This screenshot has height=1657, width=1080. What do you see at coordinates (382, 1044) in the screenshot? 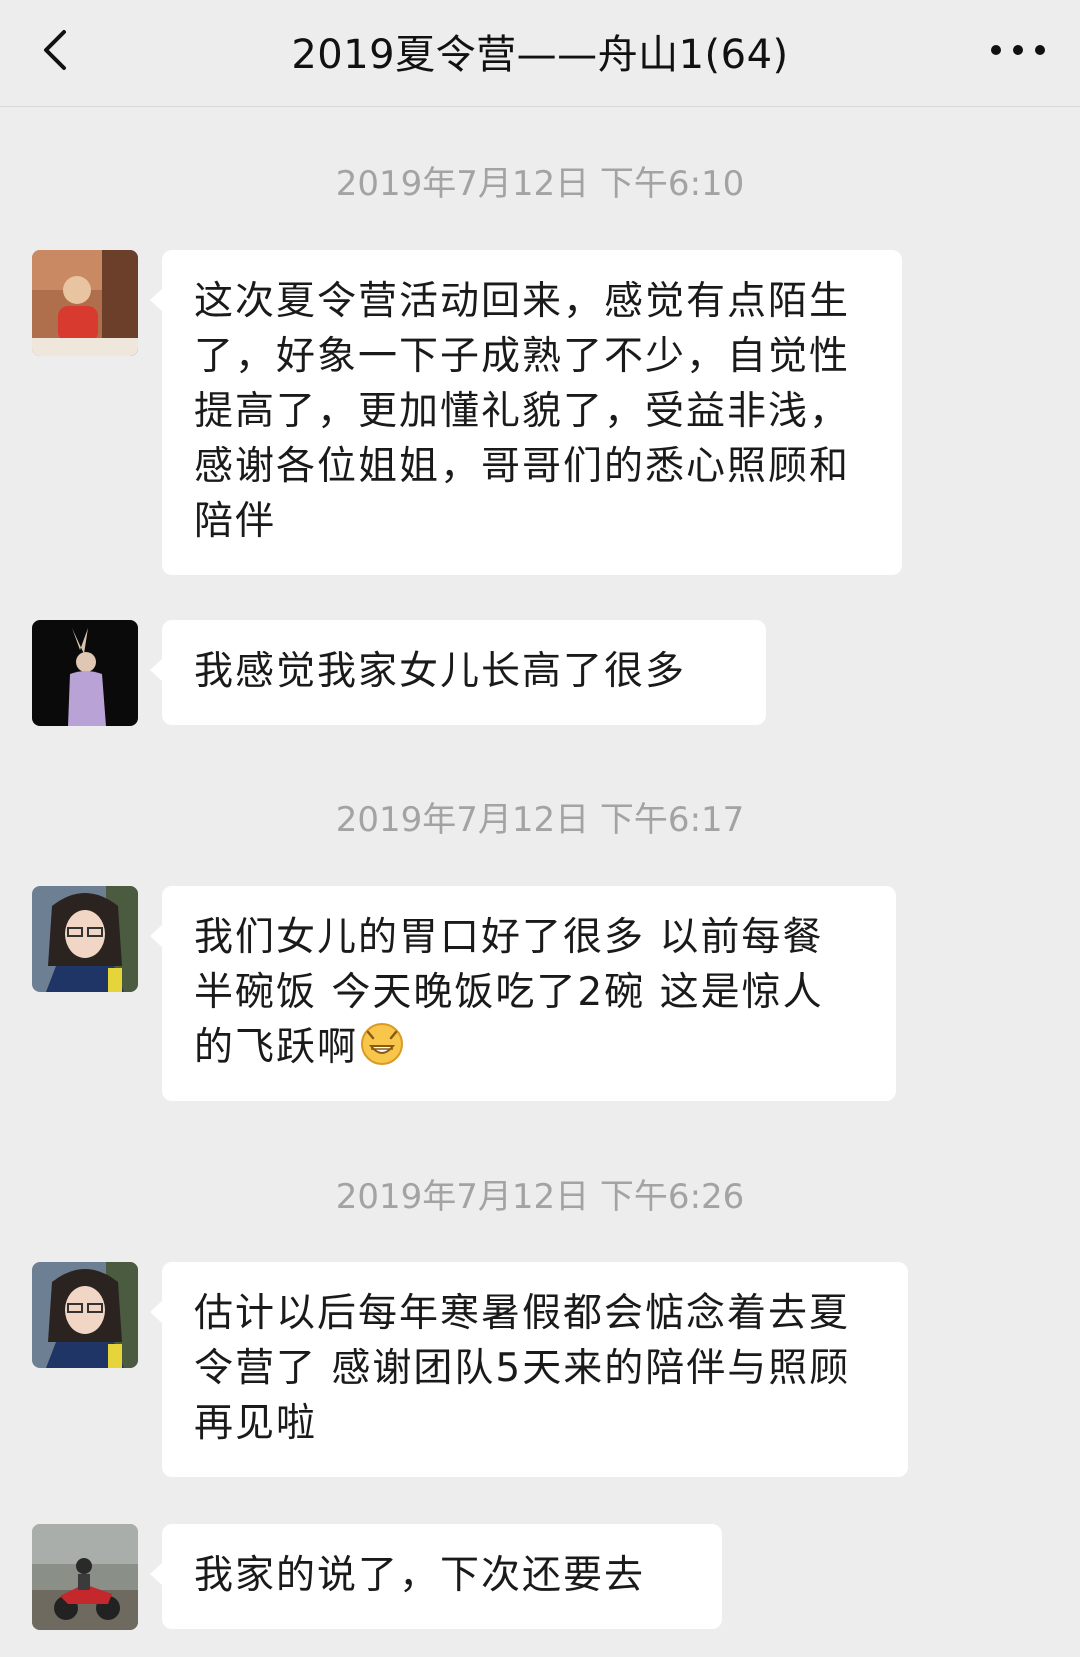
I see `grinning-face-icon` at bounding box center [382, 1044].